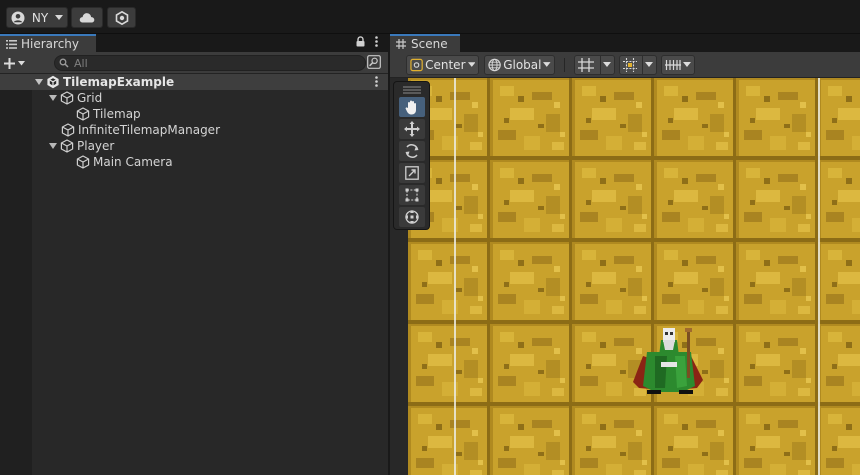 The width and height of the screenshot is (860, 475). I want to click on hand-tool, so click(412, 107).